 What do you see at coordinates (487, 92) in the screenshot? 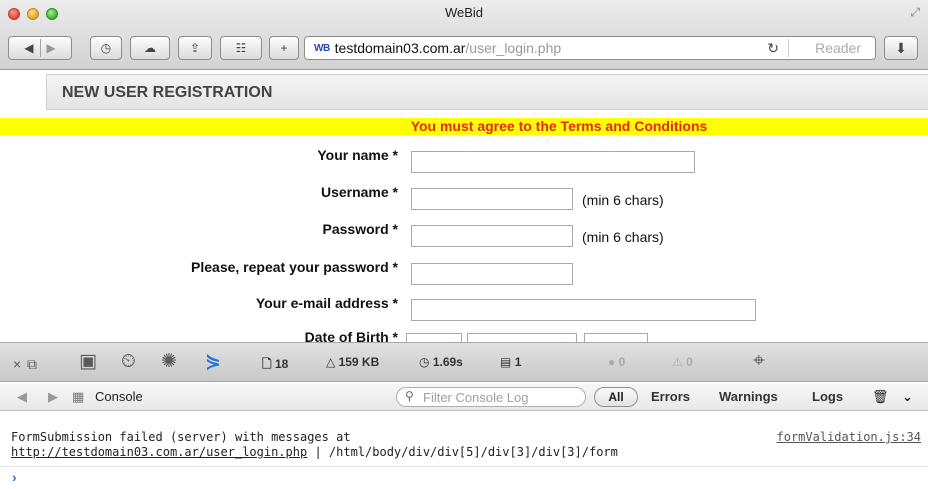
I see `page-title: NEW USER REGISTRATION` at bounding box center [487, 92].